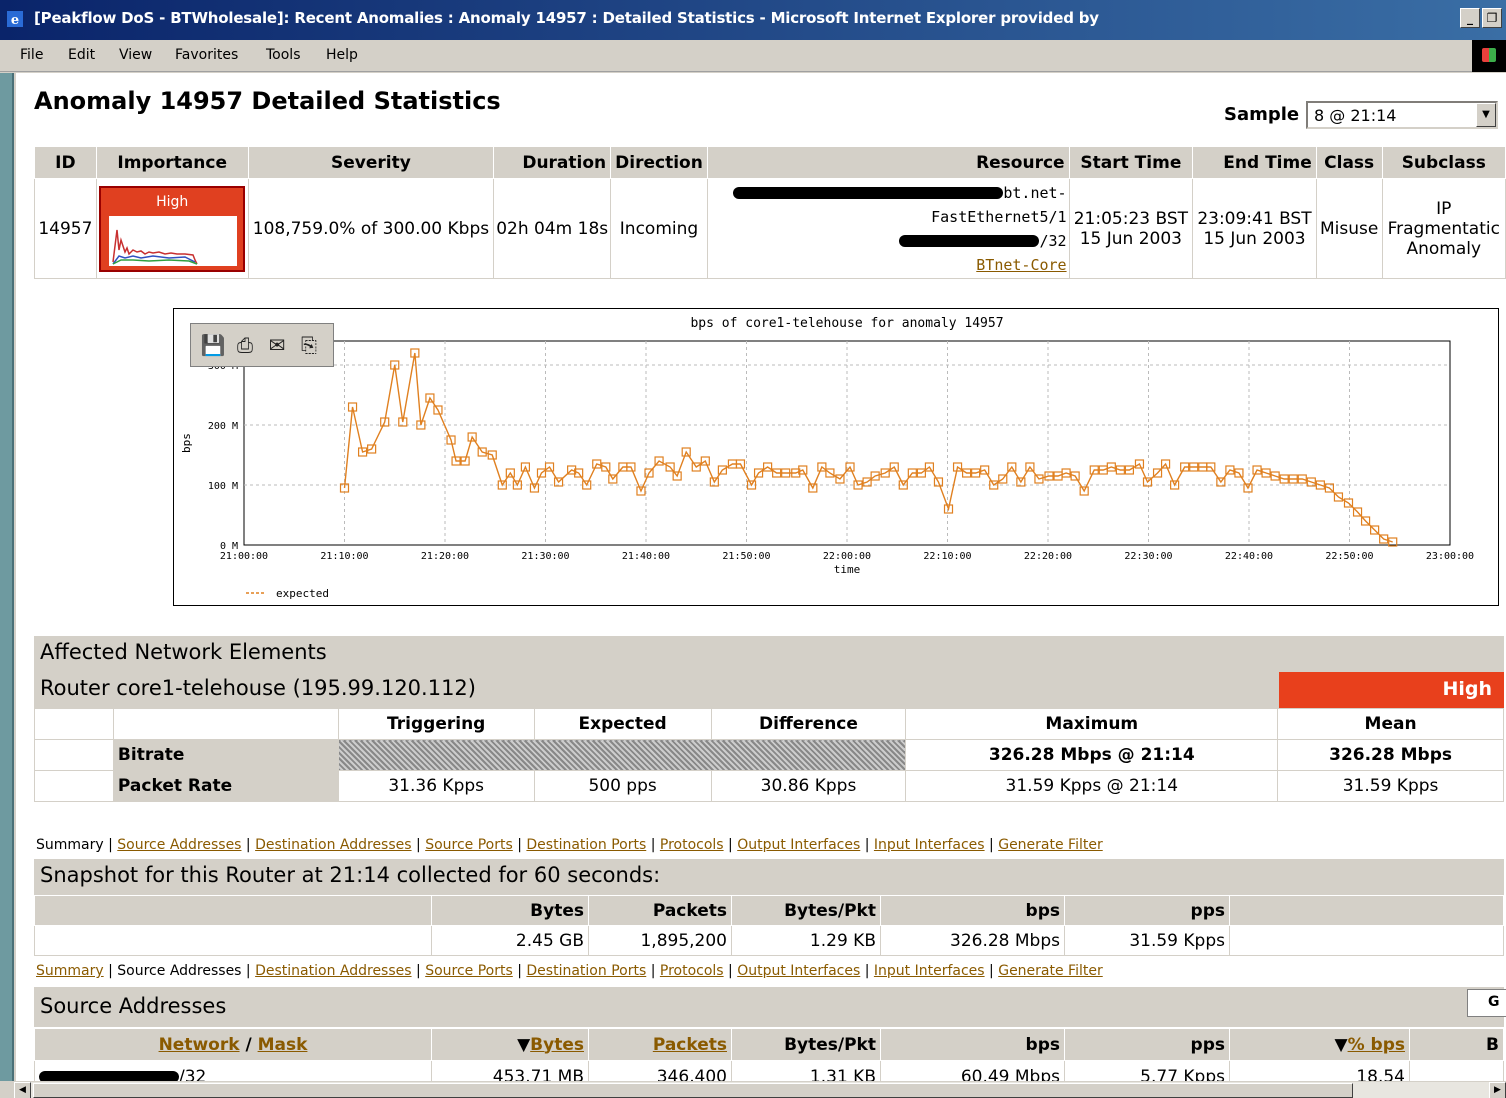 The height and width of the screenshot is (1098, 1506). Describe the element at coordinates (1131, 162) in the screenshot. I see `col-start-time: Start Time` at that location.